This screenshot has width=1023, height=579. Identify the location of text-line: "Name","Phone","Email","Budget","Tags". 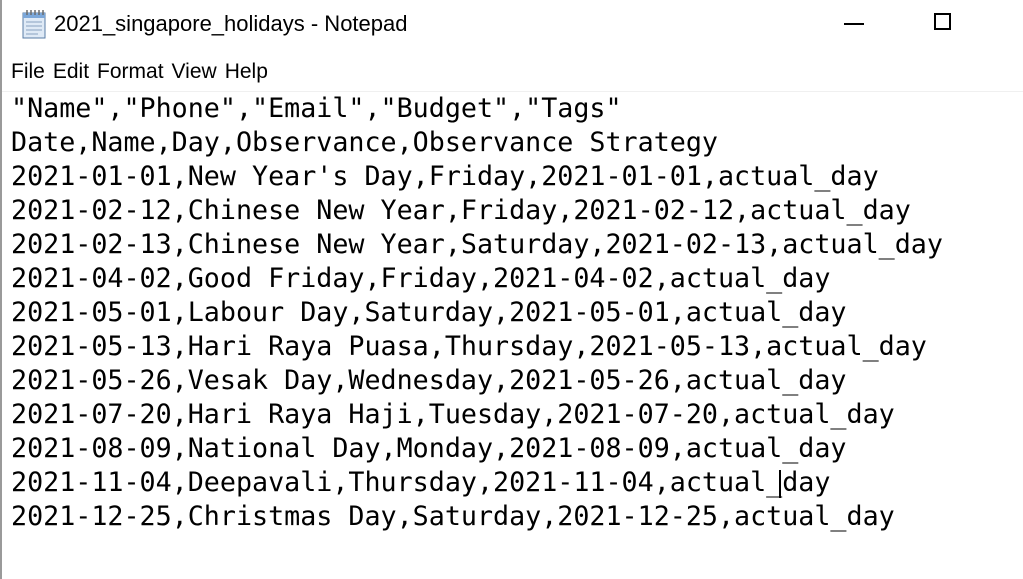
(316, 108).